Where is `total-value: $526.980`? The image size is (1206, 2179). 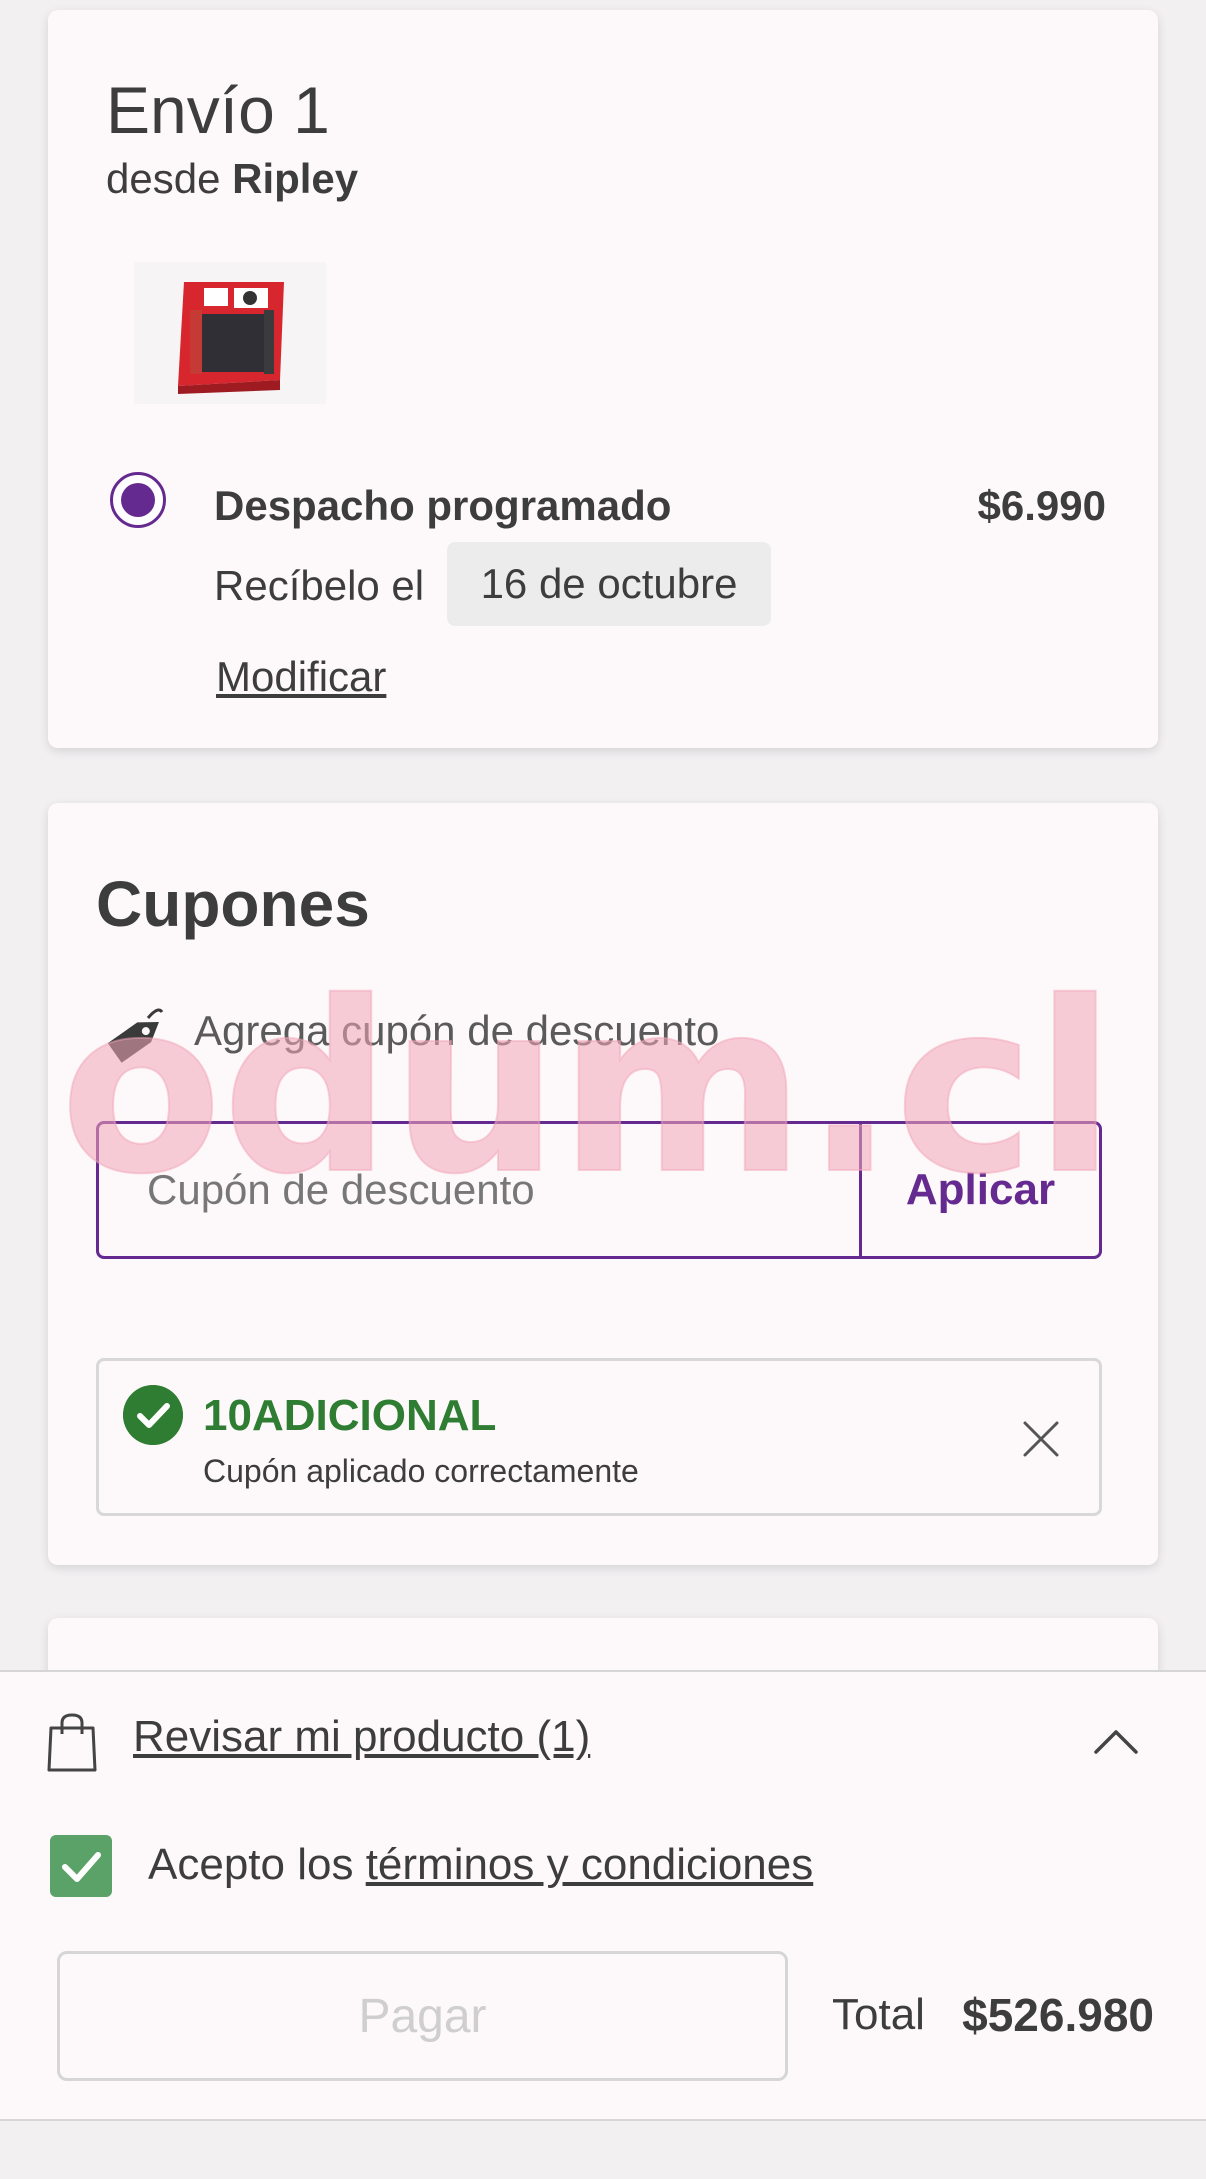 total-value: $526.980 is located at coordinates (1058, 2015).